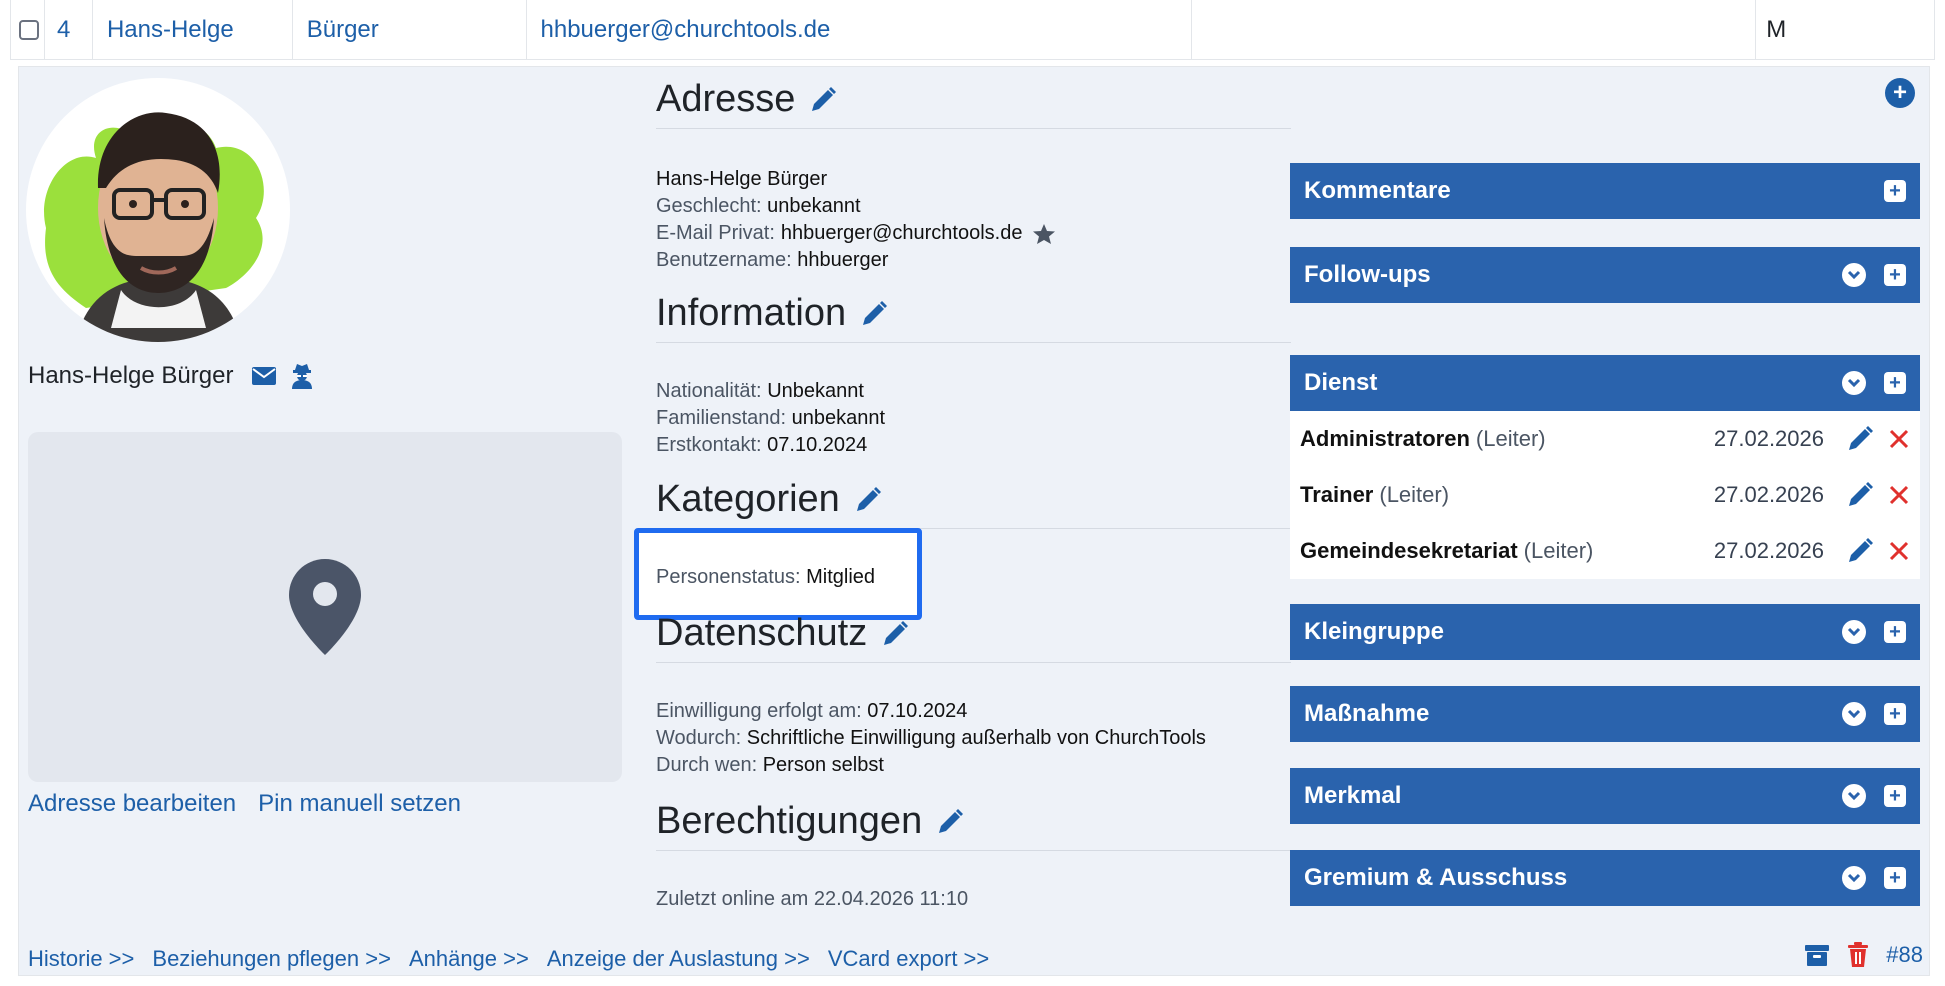 The width and height of the screenshot is (1945, 986). Describe the element at coordinates (81, 959) in the screenshot. I see `history-link: Historie >>` at that location.